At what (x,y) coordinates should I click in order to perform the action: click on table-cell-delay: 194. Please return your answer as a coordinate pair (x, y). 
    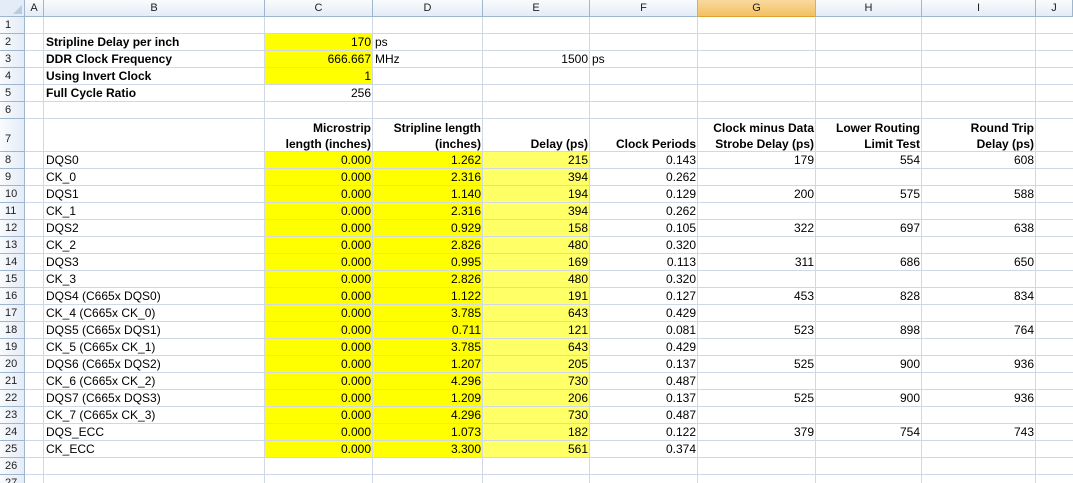
    Looking at the image, I should click on (536, 194).